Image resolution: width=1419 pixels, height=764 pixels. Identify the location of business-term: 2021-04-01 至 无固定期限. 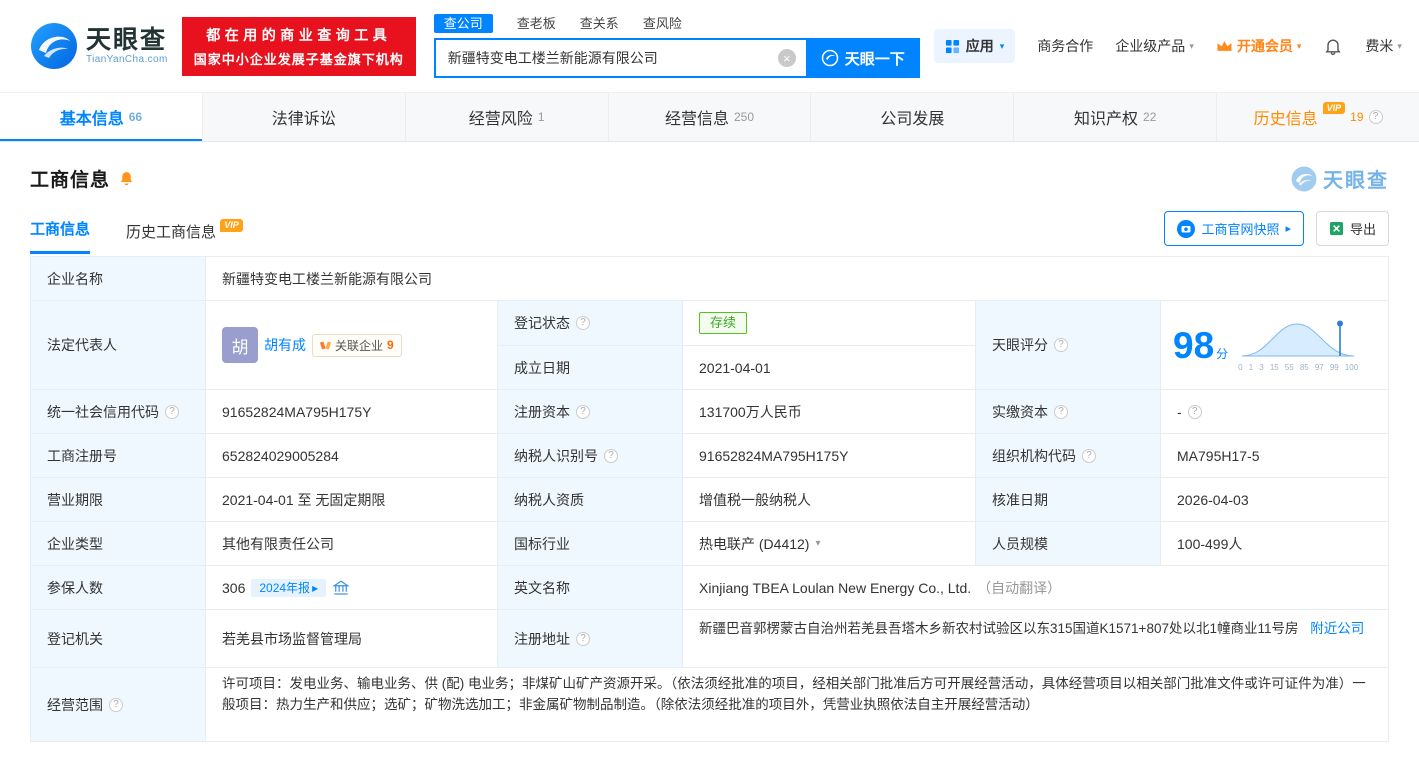
(304, 499).